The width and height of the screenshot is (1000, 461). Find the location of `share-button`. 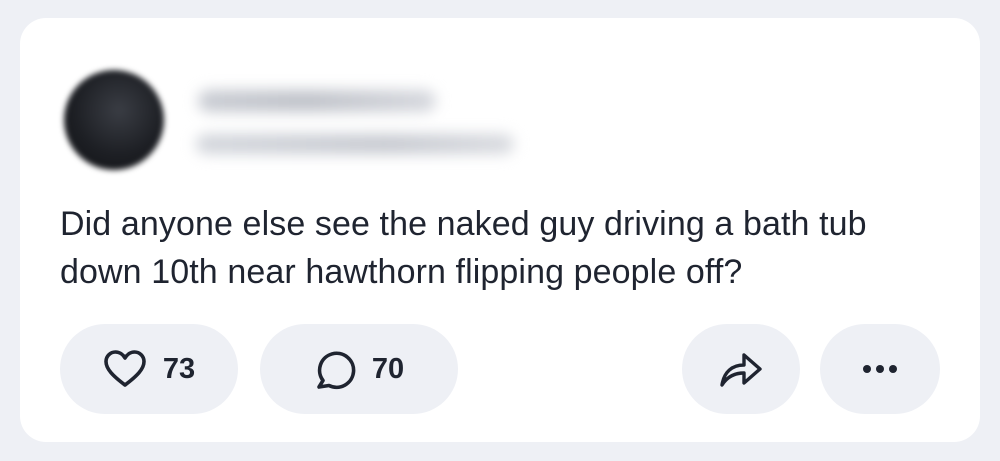

share-button is located at coordinates (741, 369).